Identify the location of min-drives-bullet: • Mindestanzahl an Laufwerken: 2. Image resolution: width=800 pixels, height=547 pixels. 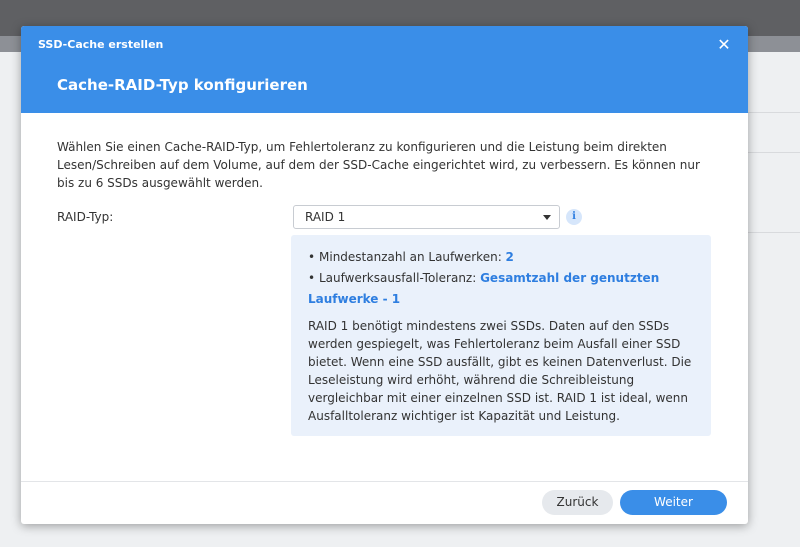
(411, 257).